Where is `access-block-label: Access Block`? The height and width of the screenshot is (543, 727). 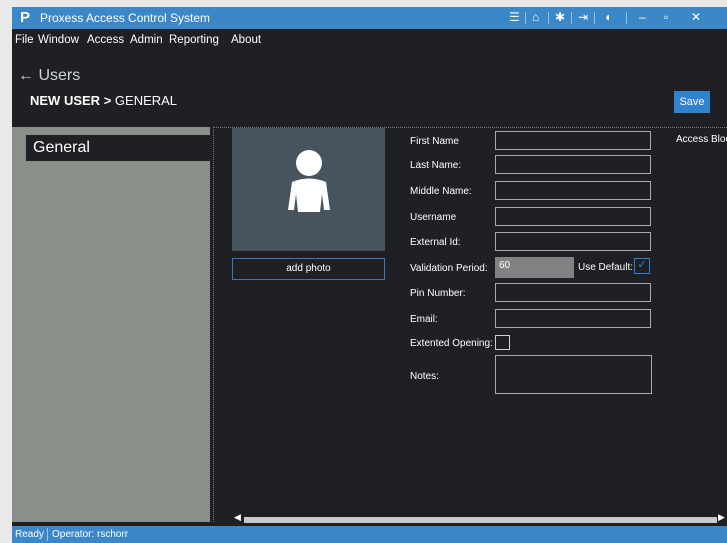 access-block-label: Access Block is located at coordinates (701, 139).